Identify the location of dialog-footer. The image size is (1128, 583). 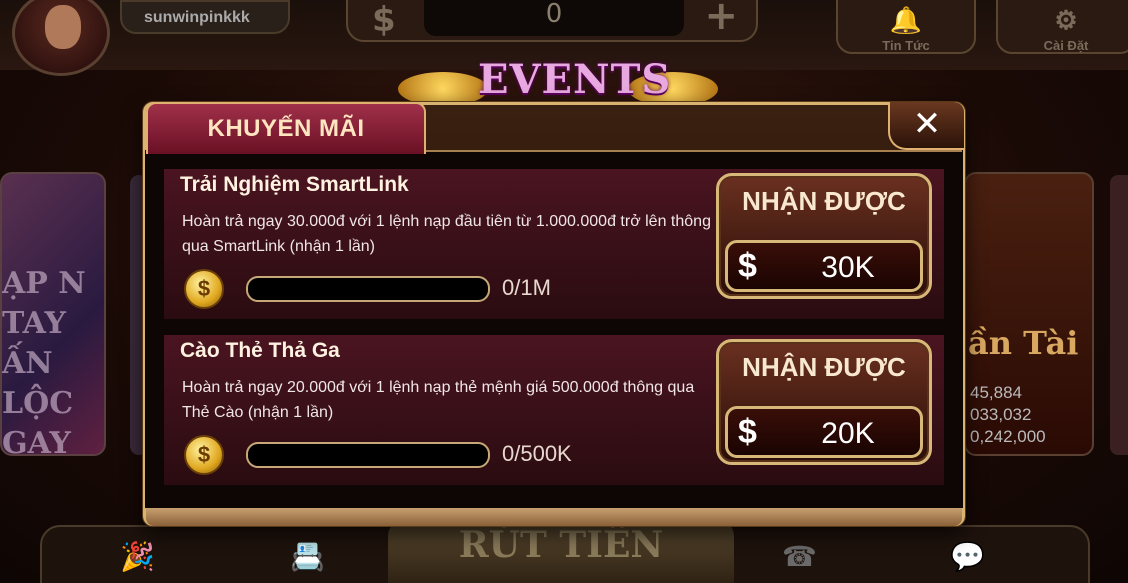
(554, 517).